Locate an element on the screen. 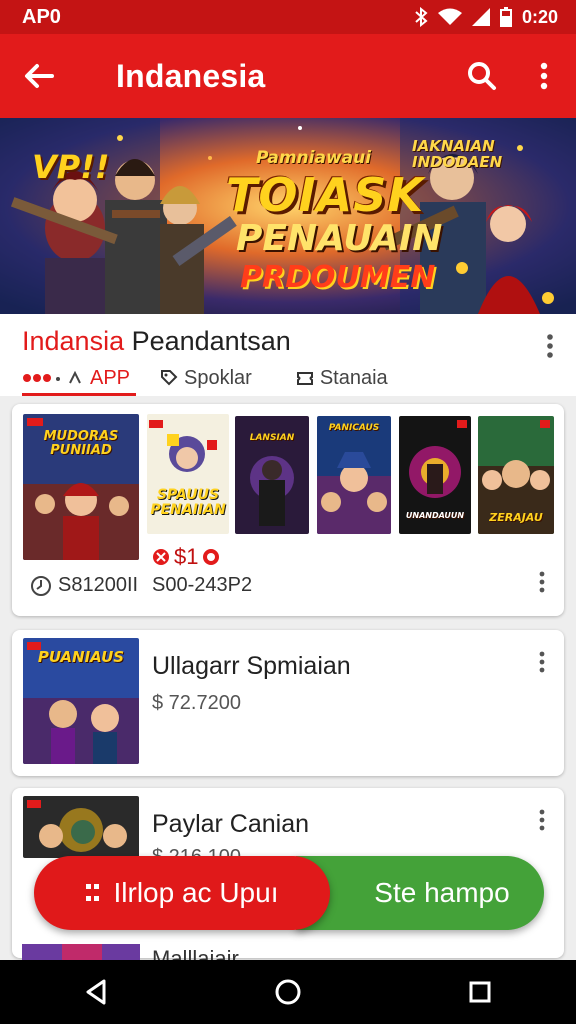 The image size is (576, 1024). section-more-button is located at coordinates (550, 348).